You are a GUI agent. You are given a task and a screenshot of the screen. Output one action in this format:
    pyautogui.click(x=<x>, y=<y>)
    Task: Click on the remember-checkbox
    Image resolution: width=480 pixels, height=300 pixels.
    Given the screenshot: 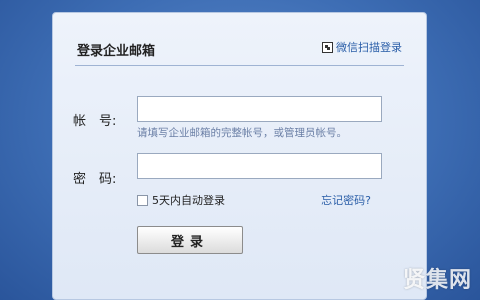 What is the action you would take?
    pyautogui.click(x=142, y=200)
    